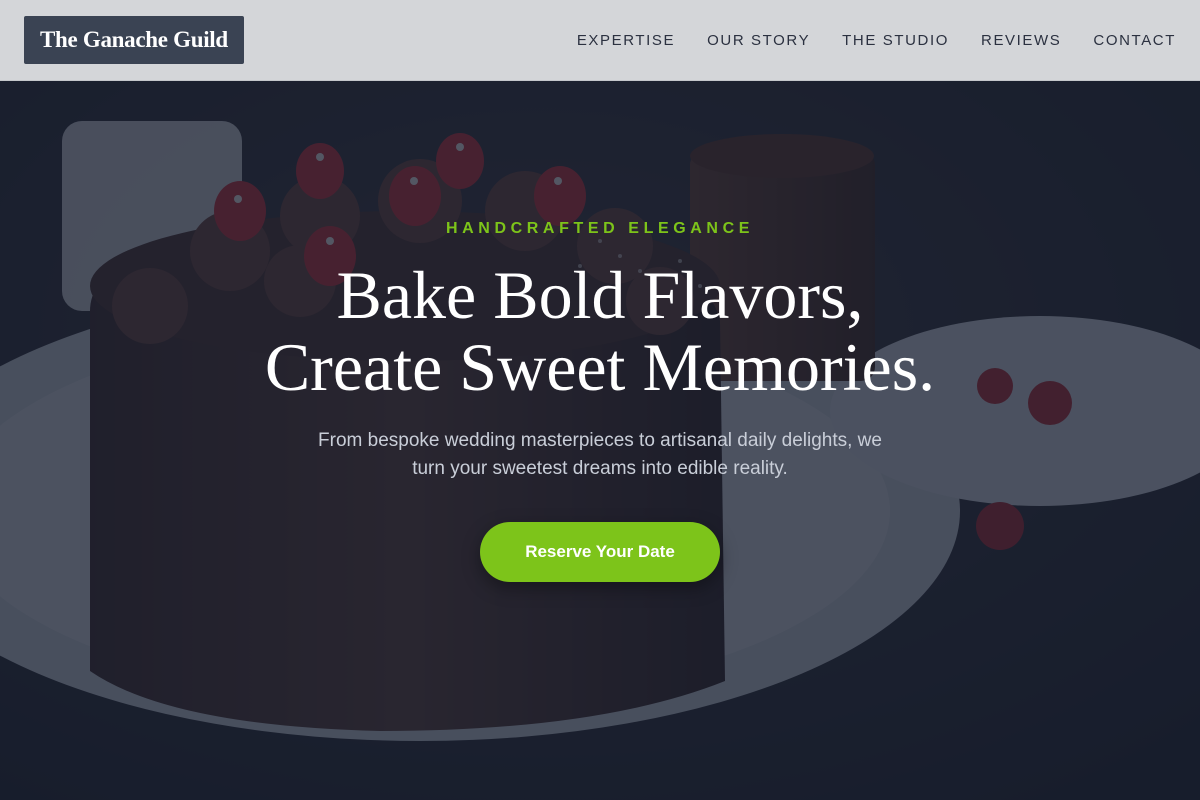  What do you see at coordinates (600, 228) in the screenshot?
I see `hero-eyebrow: HANDCRAFTED ELEGANCE` at bounding box center [600, 228].